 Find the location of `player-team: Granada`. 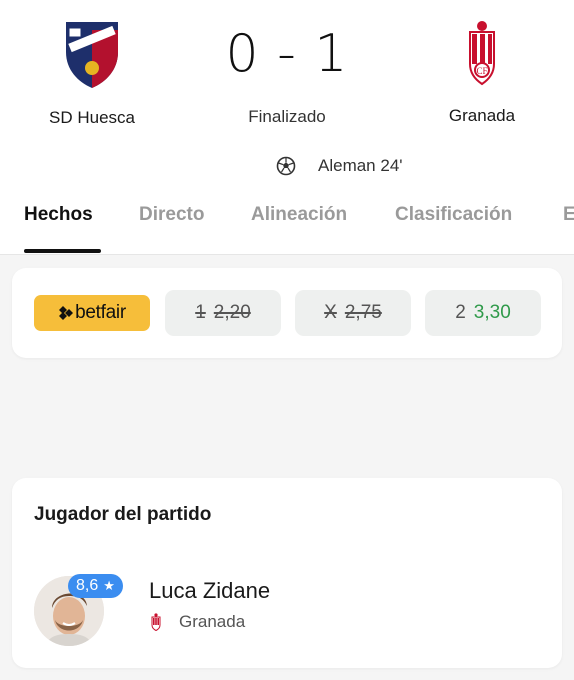

player-team: Granada is located at coordinates (197, 622).